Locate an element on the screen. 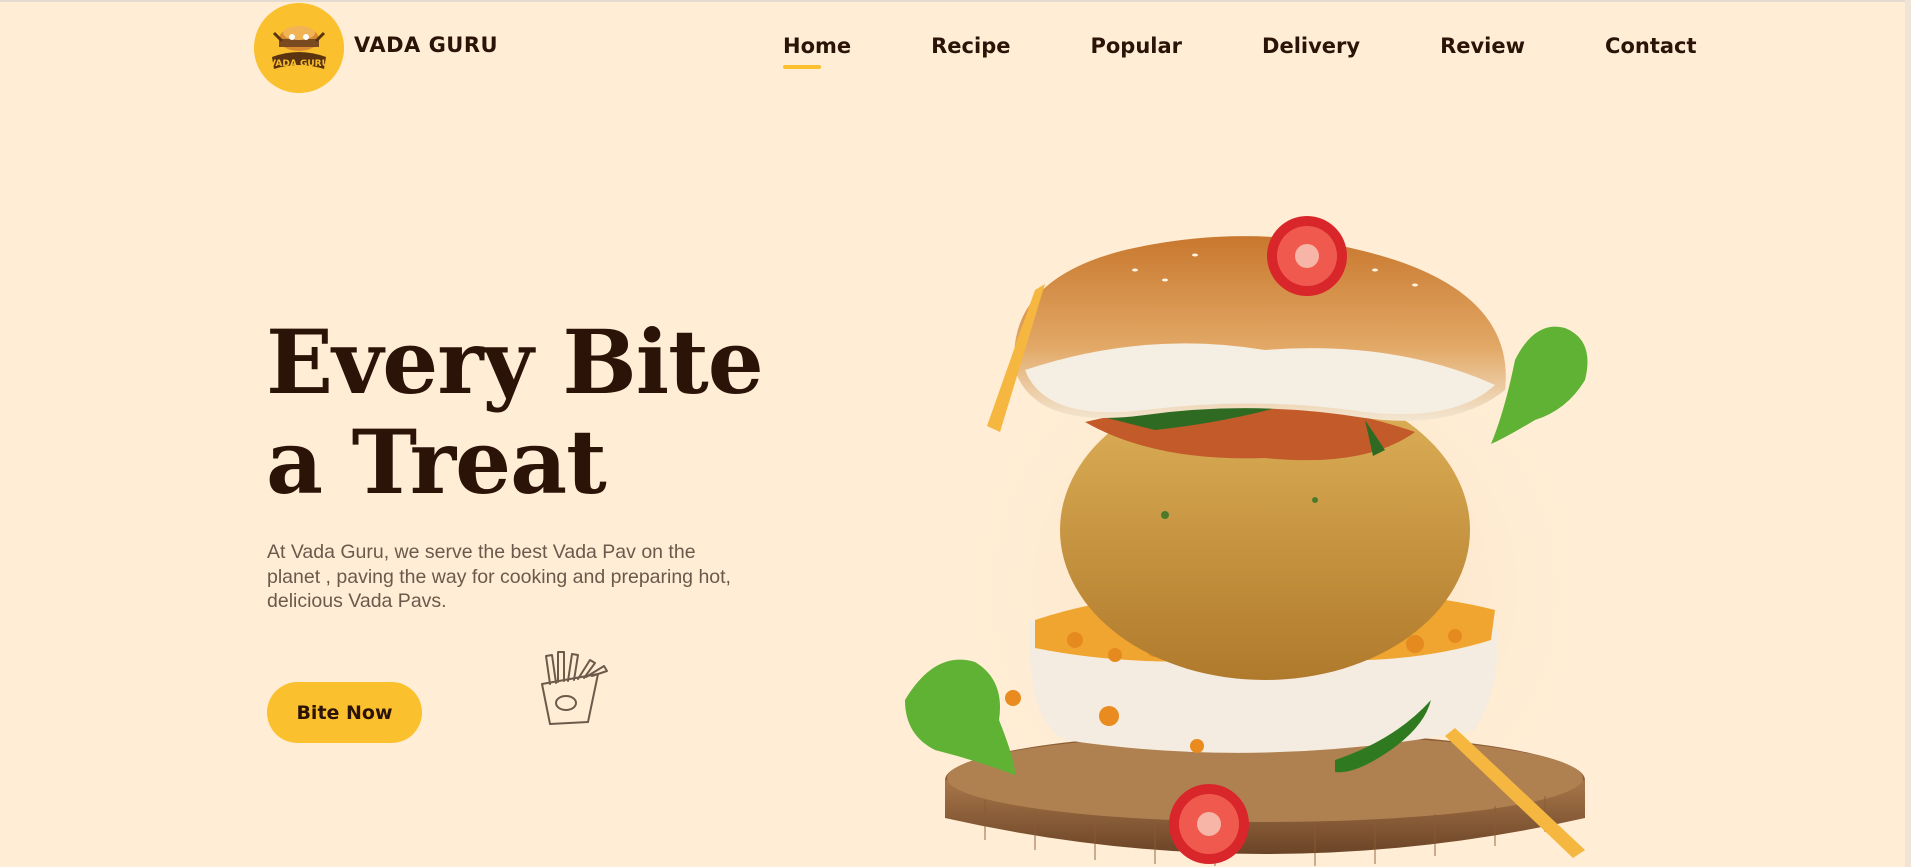  nav-home: Home is located at coordinates (817, 51).